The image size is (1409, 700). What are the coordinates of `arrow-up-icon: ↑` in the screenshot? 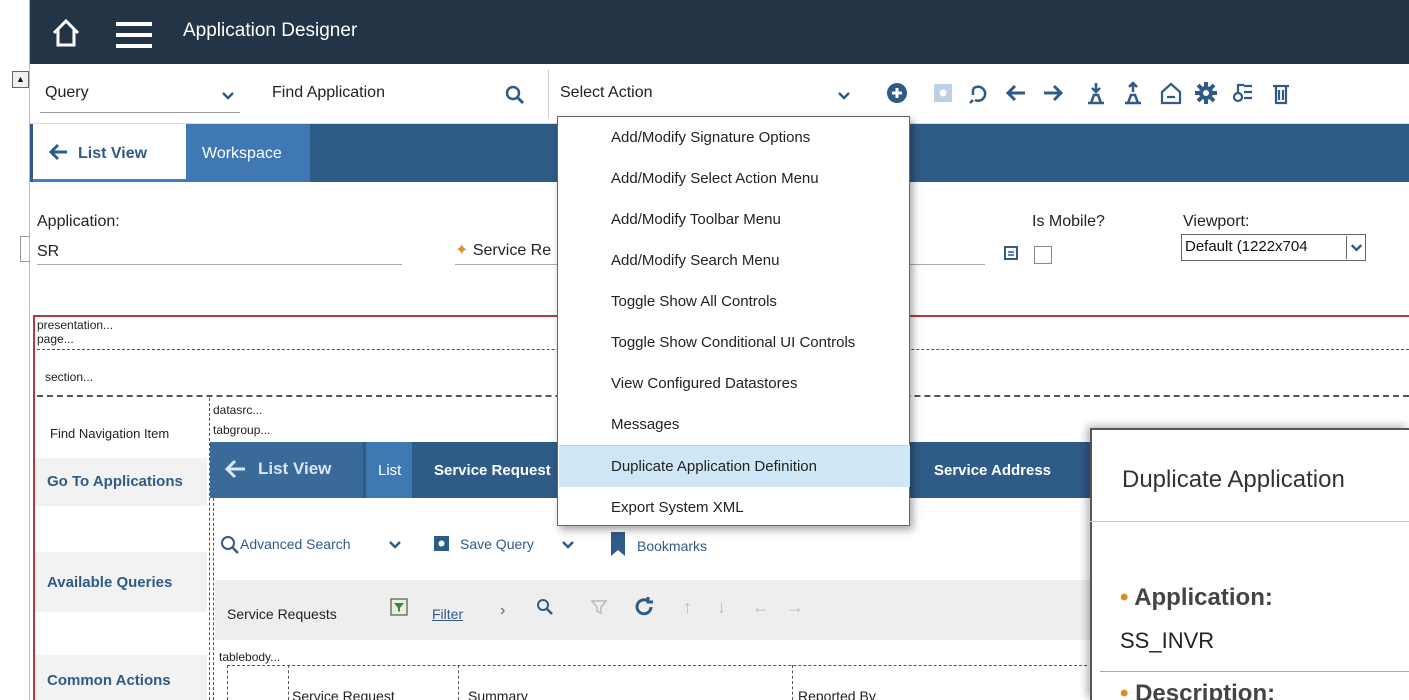 It's located at (687, 607).